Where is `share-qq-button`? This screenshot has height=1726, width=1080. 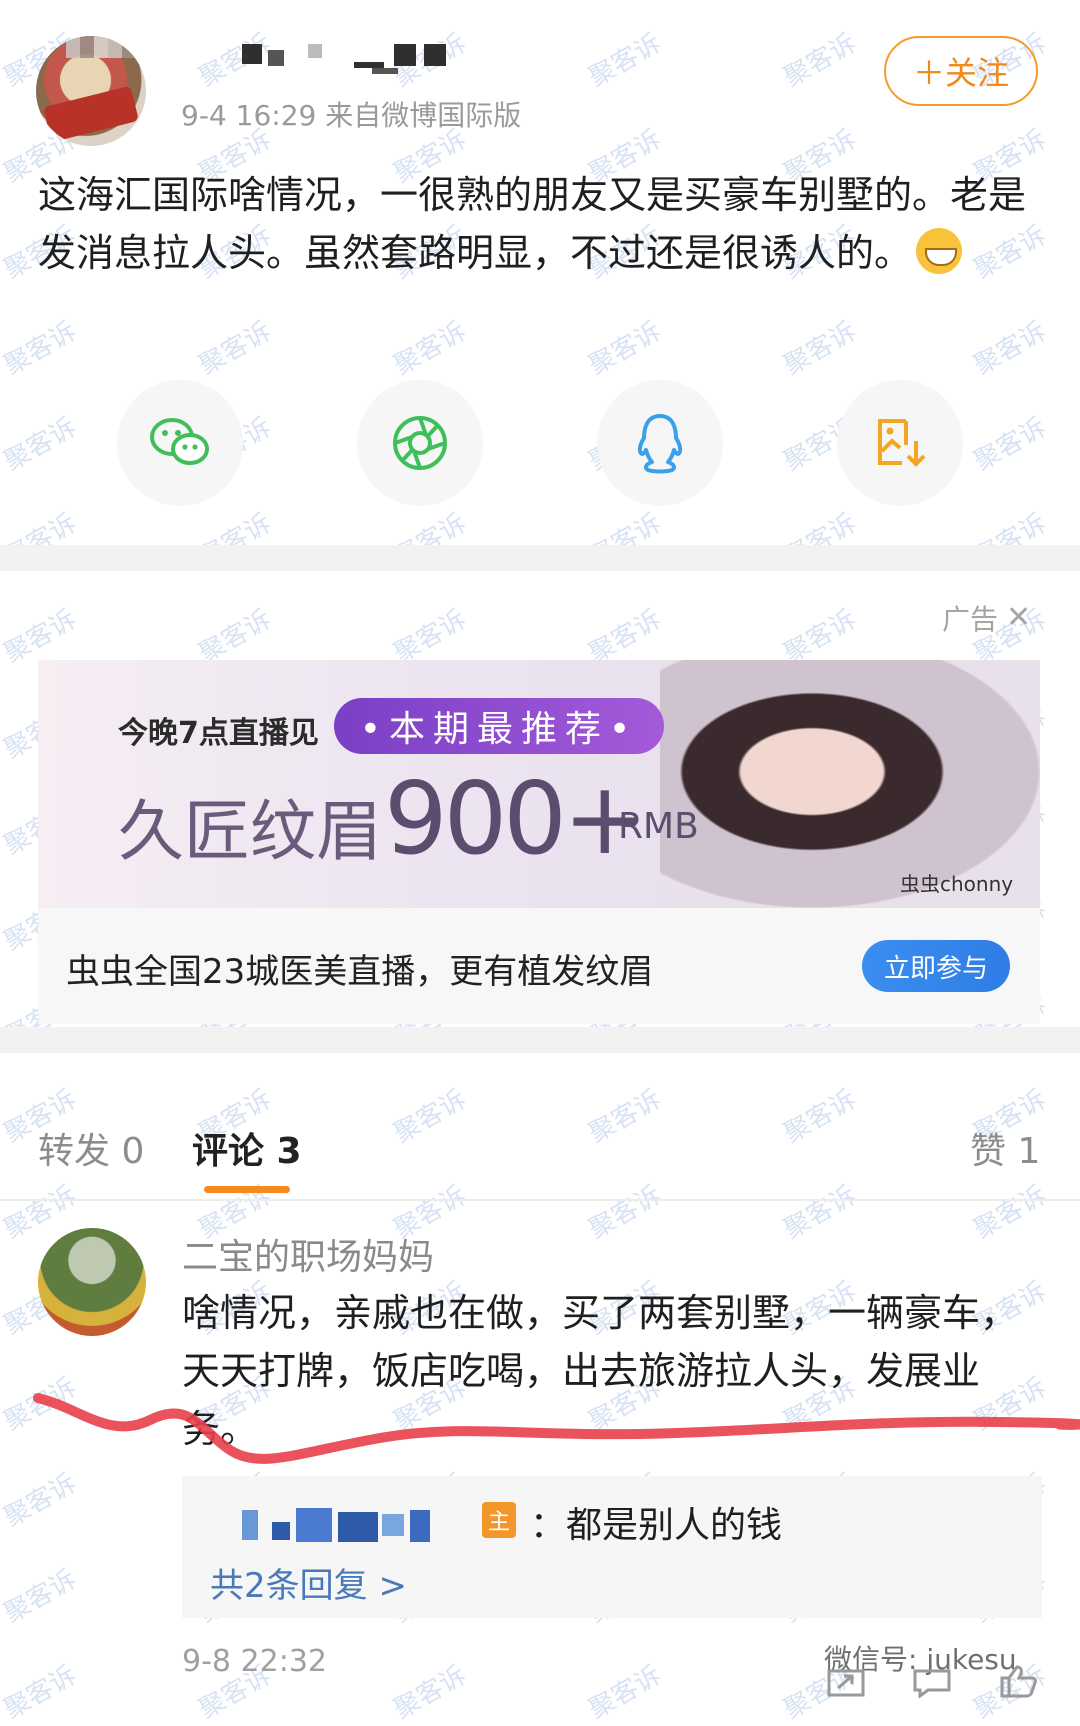 share-qq-button is located at coordinates (660, 443).